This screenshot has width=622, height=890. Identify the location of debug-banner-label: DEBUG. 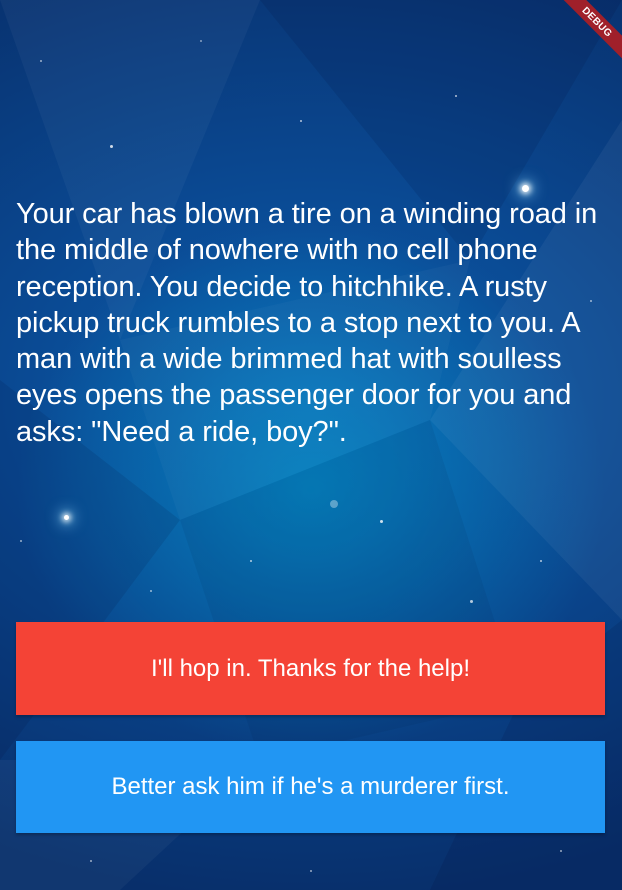
(587, 33).